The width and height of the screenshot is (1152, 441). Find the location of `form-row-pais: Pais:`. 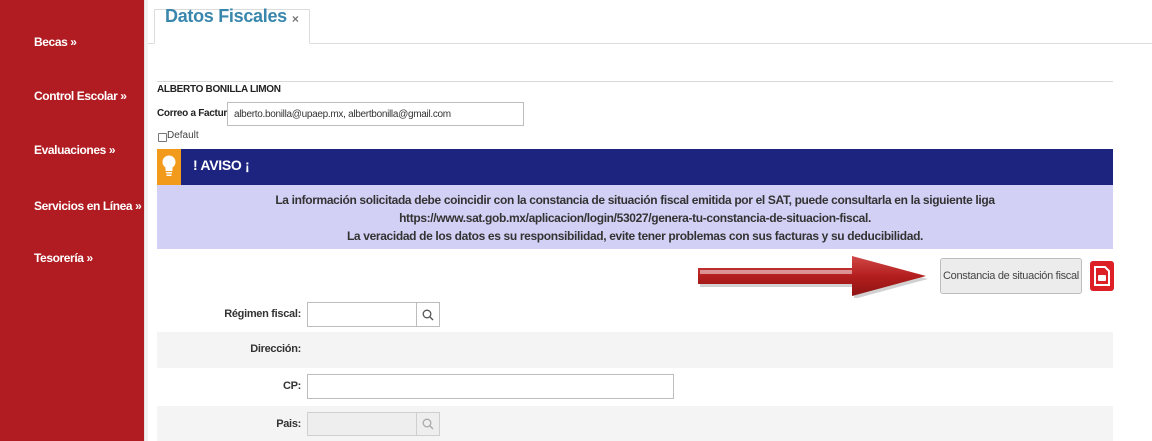

form-row-pais: Pais: is located at coordinates (635, 423).